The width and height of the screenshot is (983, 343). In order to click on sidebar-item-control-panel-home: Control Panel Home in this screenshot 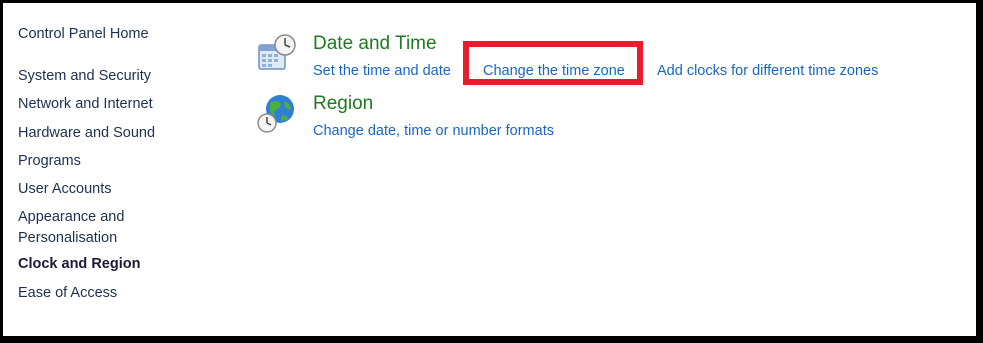, I will do `click(83, 34)`.